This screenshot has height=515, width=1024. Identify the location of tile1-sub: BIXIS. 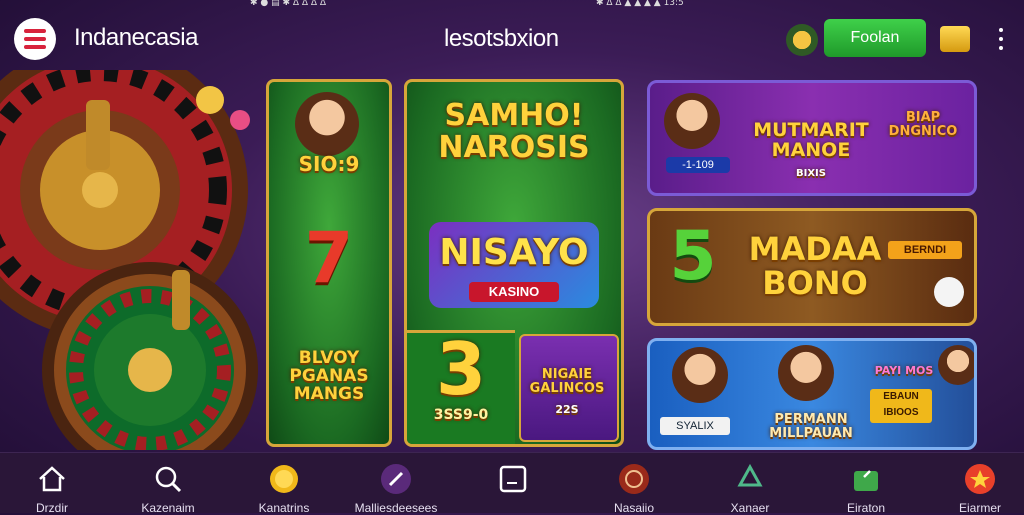
(811, 173).